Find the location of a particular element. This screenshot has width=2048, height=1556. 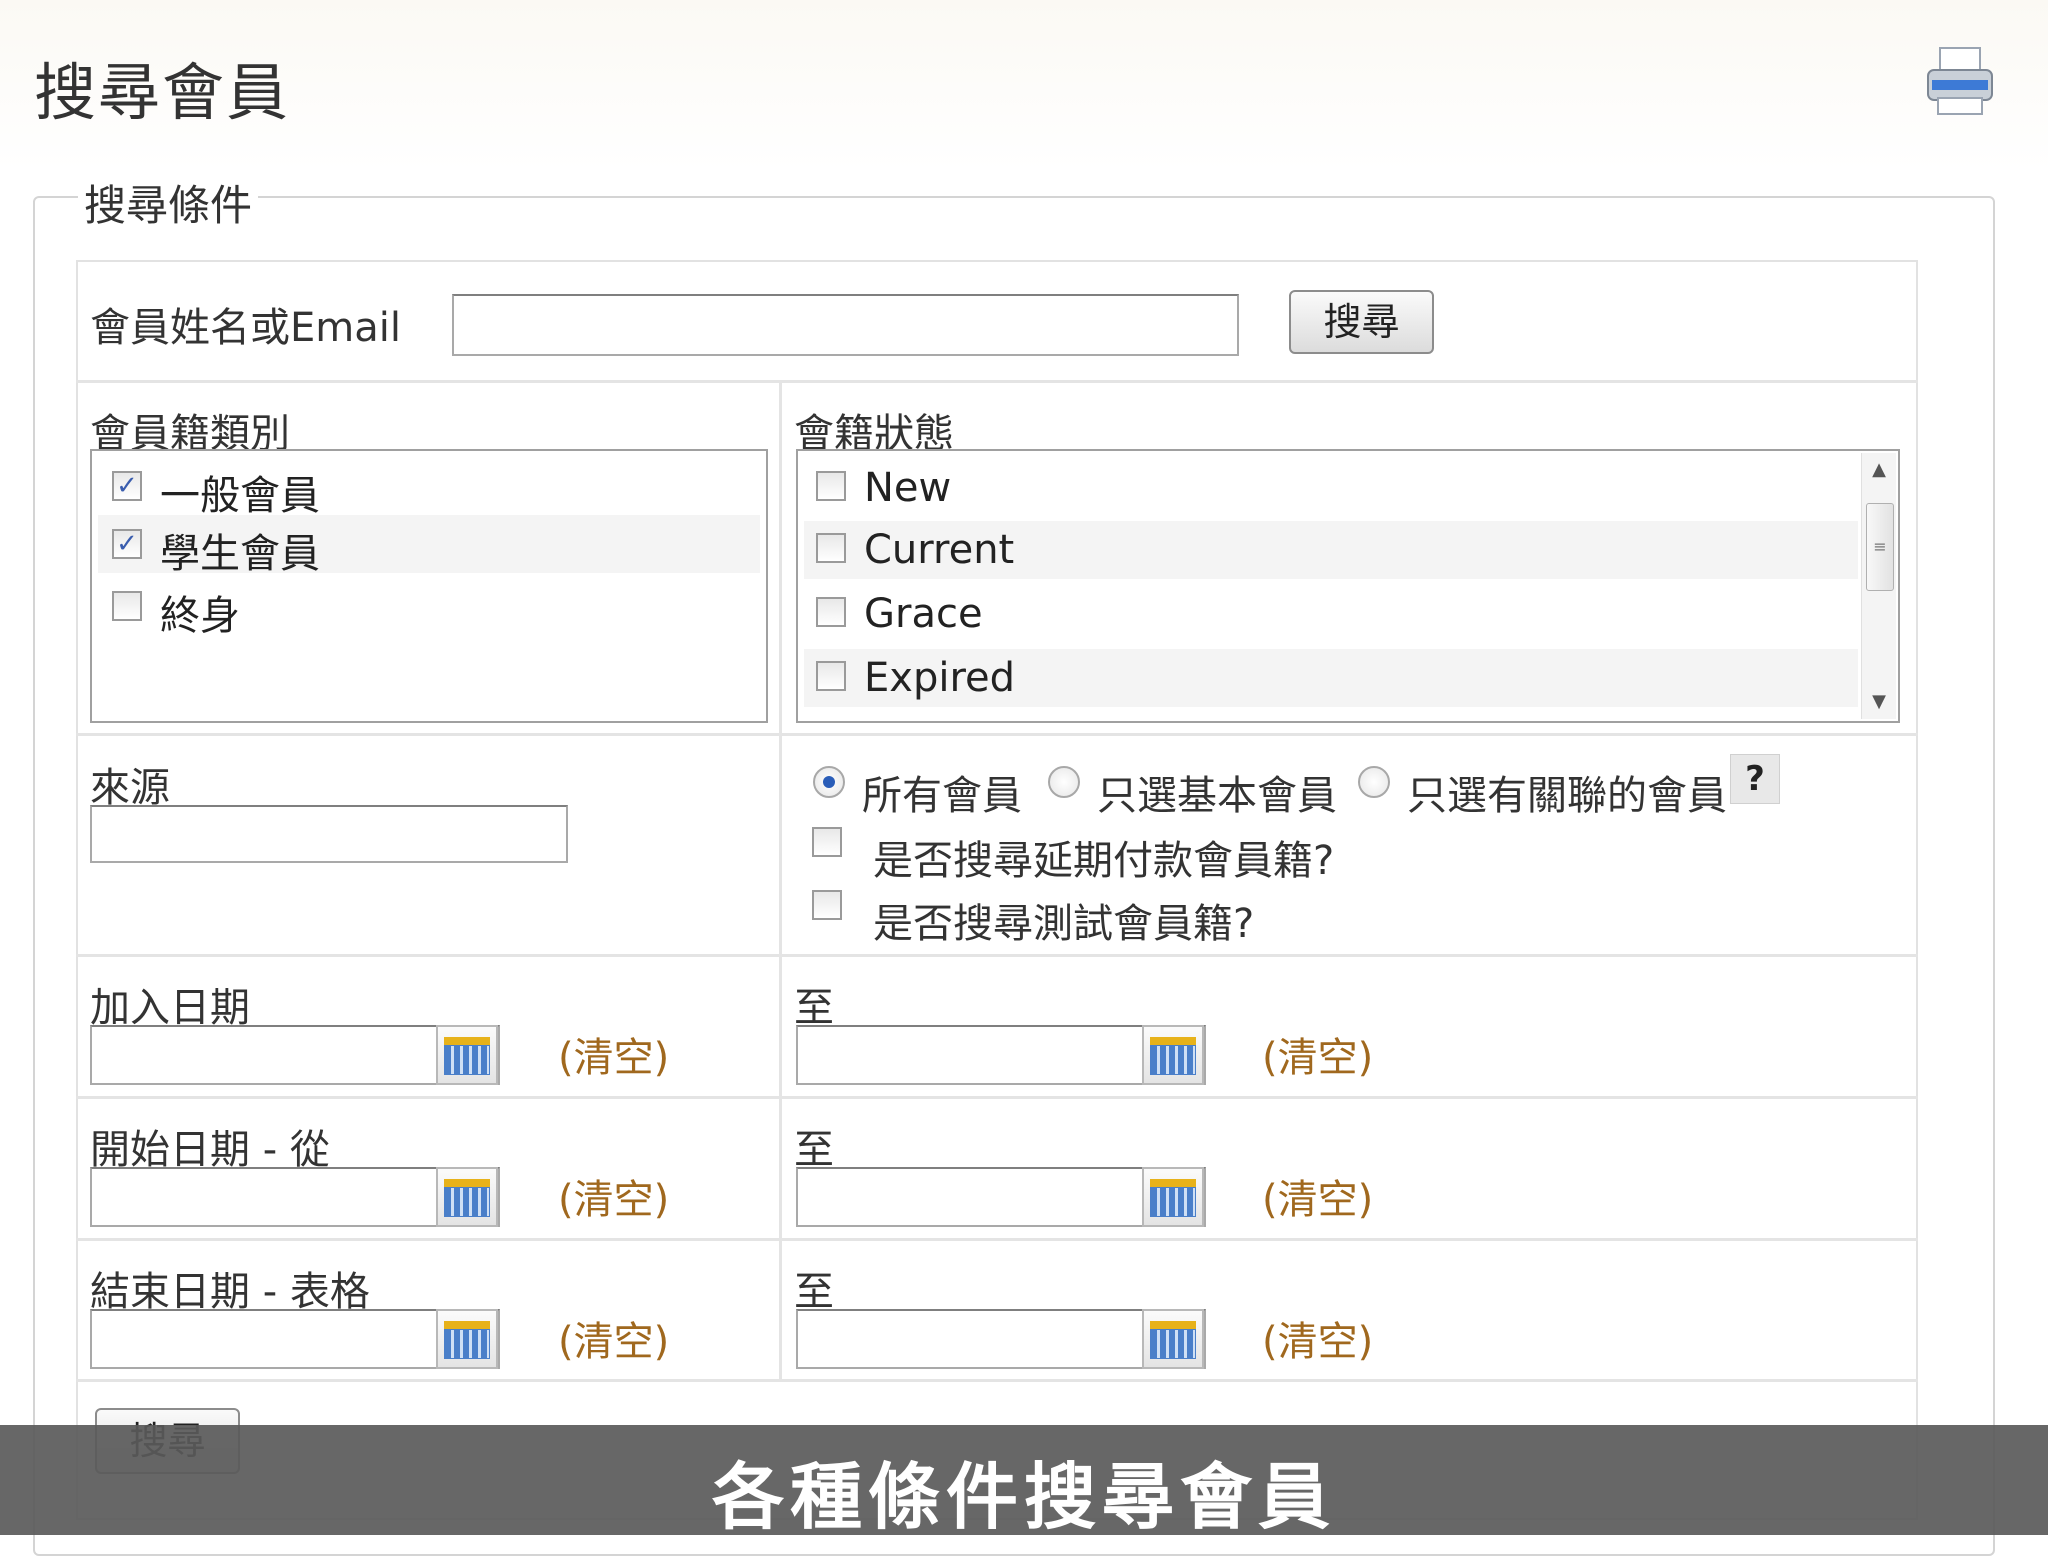

radio-related-members is located at coordinates (1374, 782).